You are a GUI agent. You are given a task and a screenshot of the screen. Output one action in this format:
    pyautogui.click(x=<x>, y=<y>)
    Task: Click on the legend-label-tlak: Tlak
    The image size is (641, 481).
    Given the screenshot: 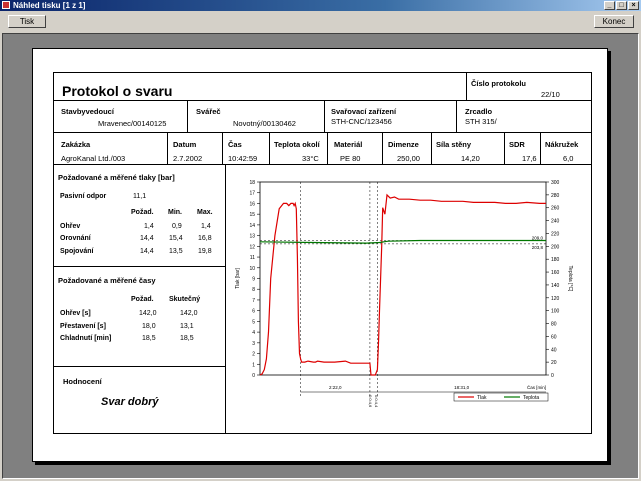 What is the action you would take?
    pyautogui.click(x=482, y=398)
    